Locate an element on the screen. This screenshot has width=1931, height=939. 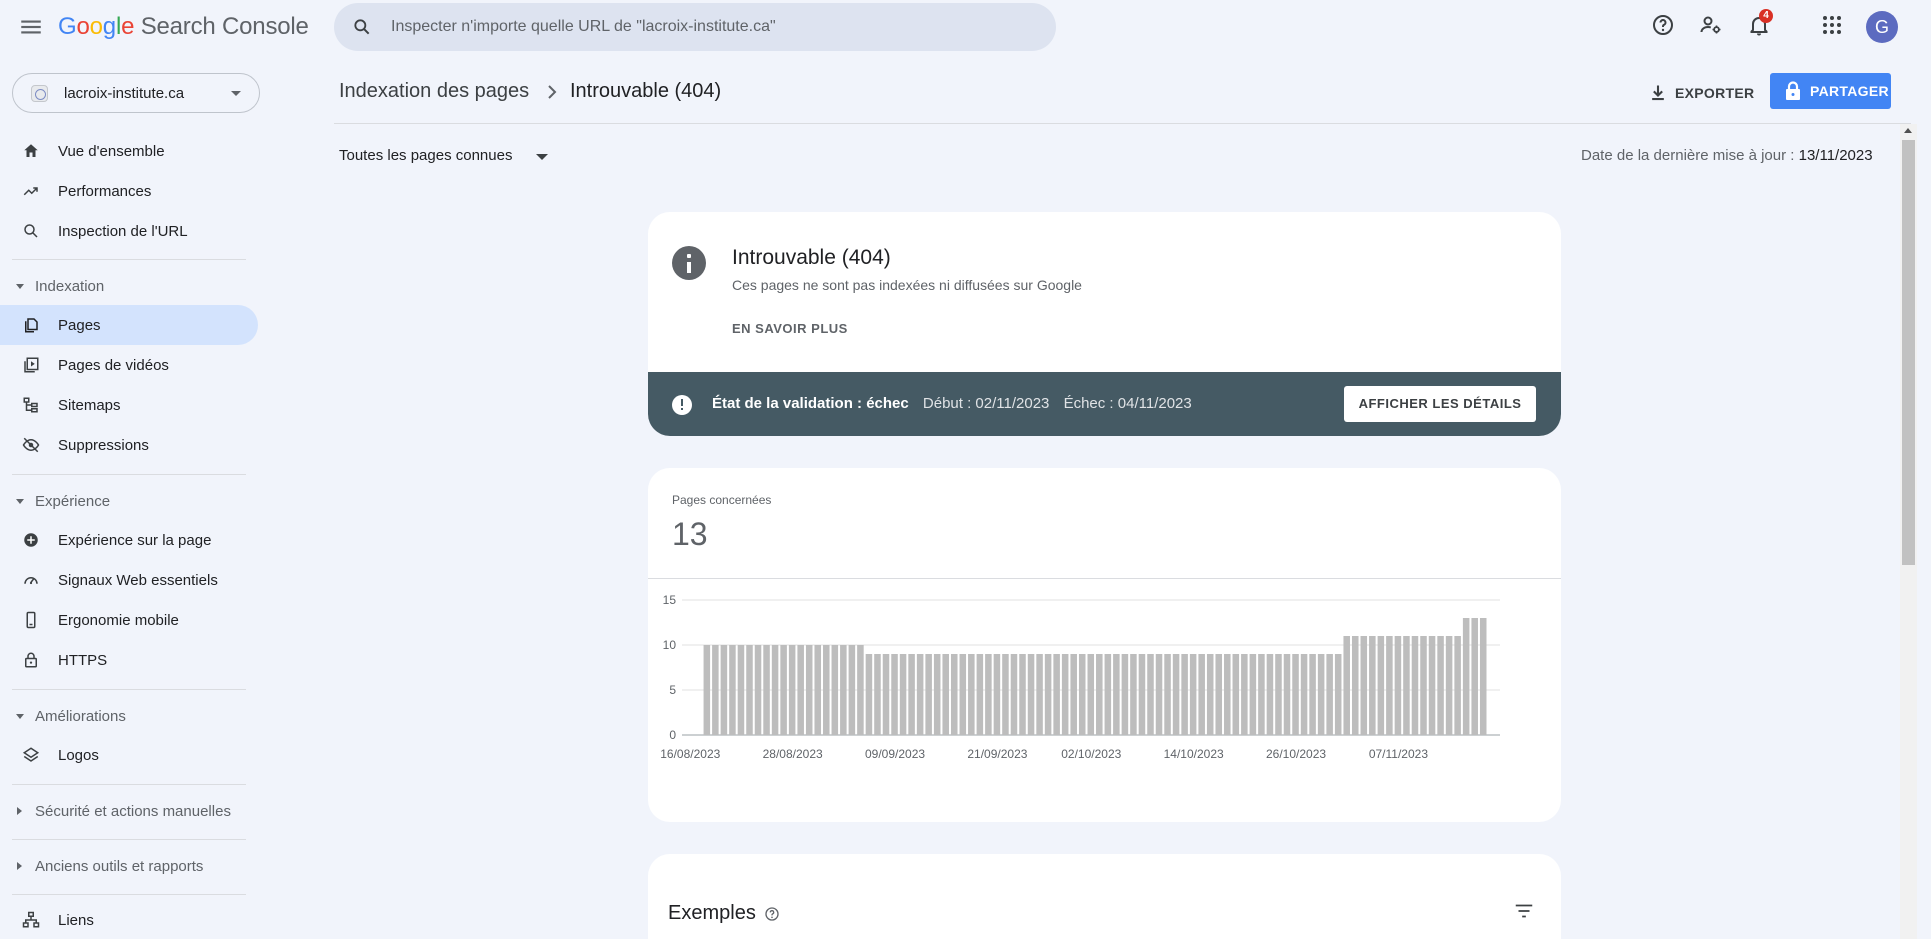
avatar: G is located at coordinates (1882, 27).